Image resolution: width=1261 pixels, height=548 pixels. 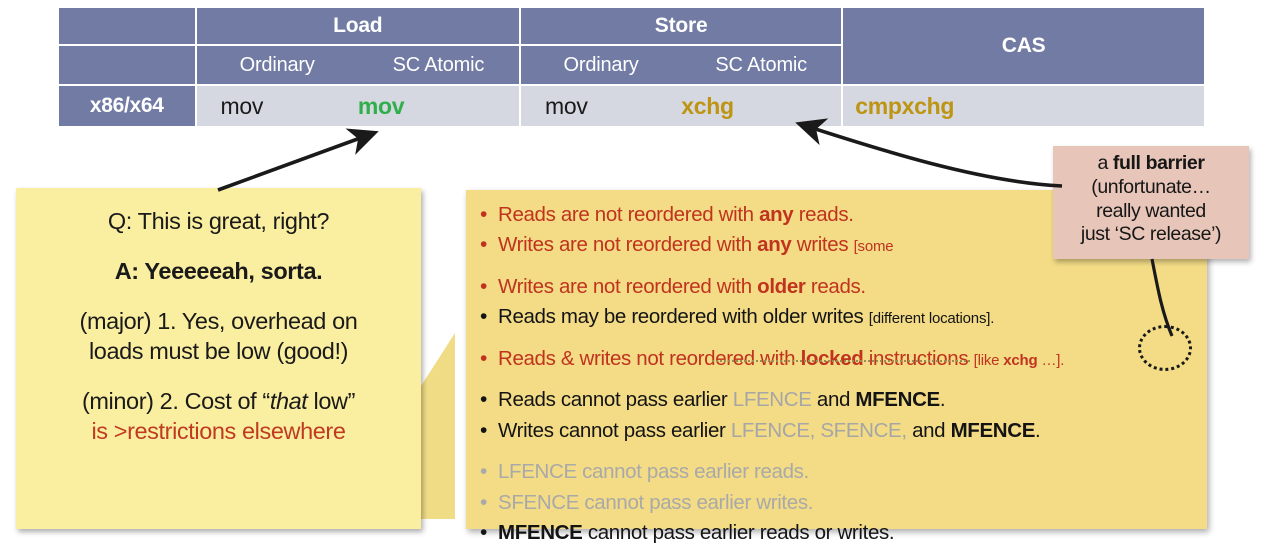 What do you see at coordinates (873, 247) in the screenshot?
I see `bullet-text-part: [some` at bounding box center [873, 247].